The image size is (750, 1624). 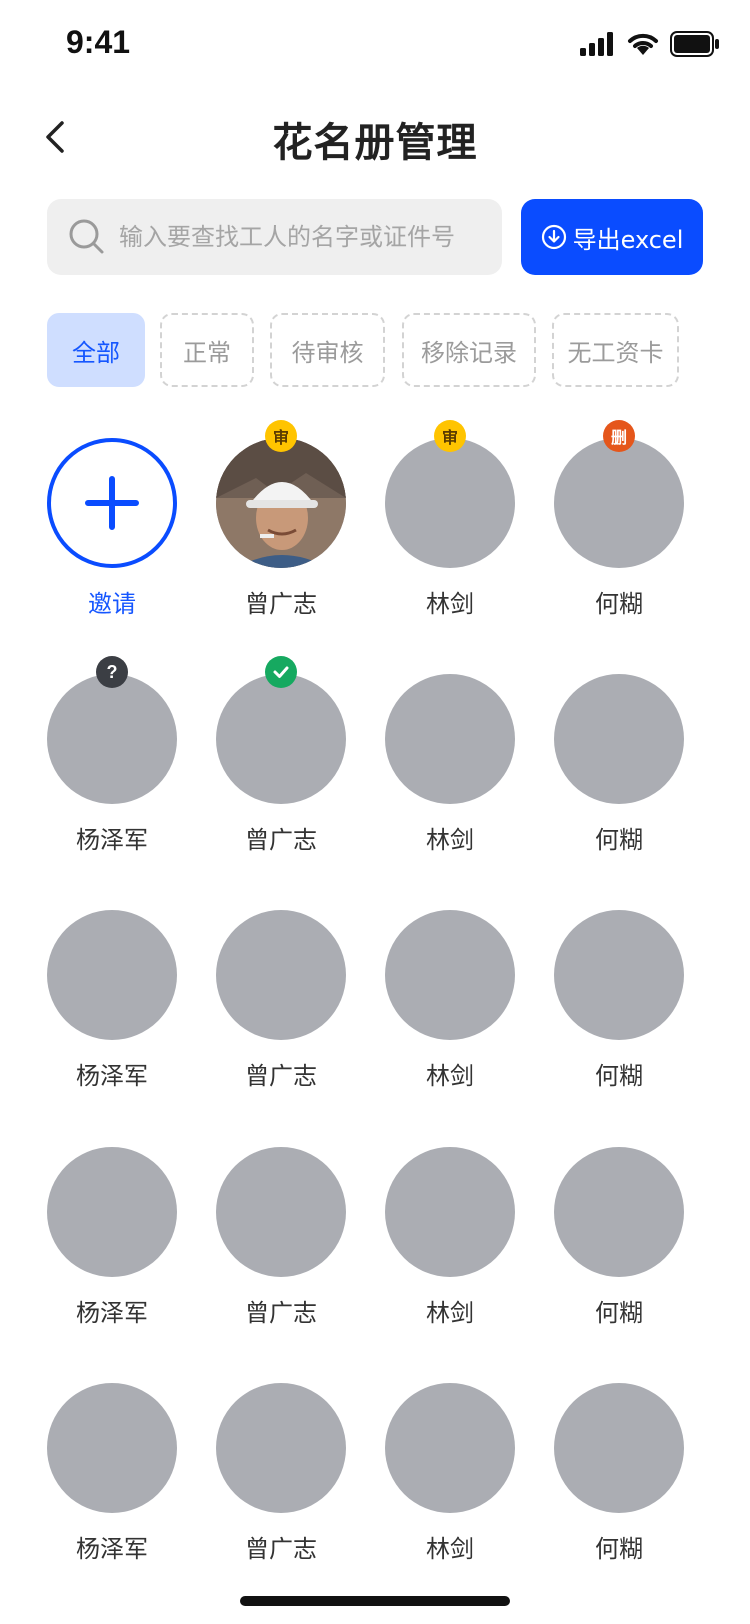 What do you see at coordinates (694, 44) in the screenshot?
I see `battery-icon` at bounding box center [694, 44].